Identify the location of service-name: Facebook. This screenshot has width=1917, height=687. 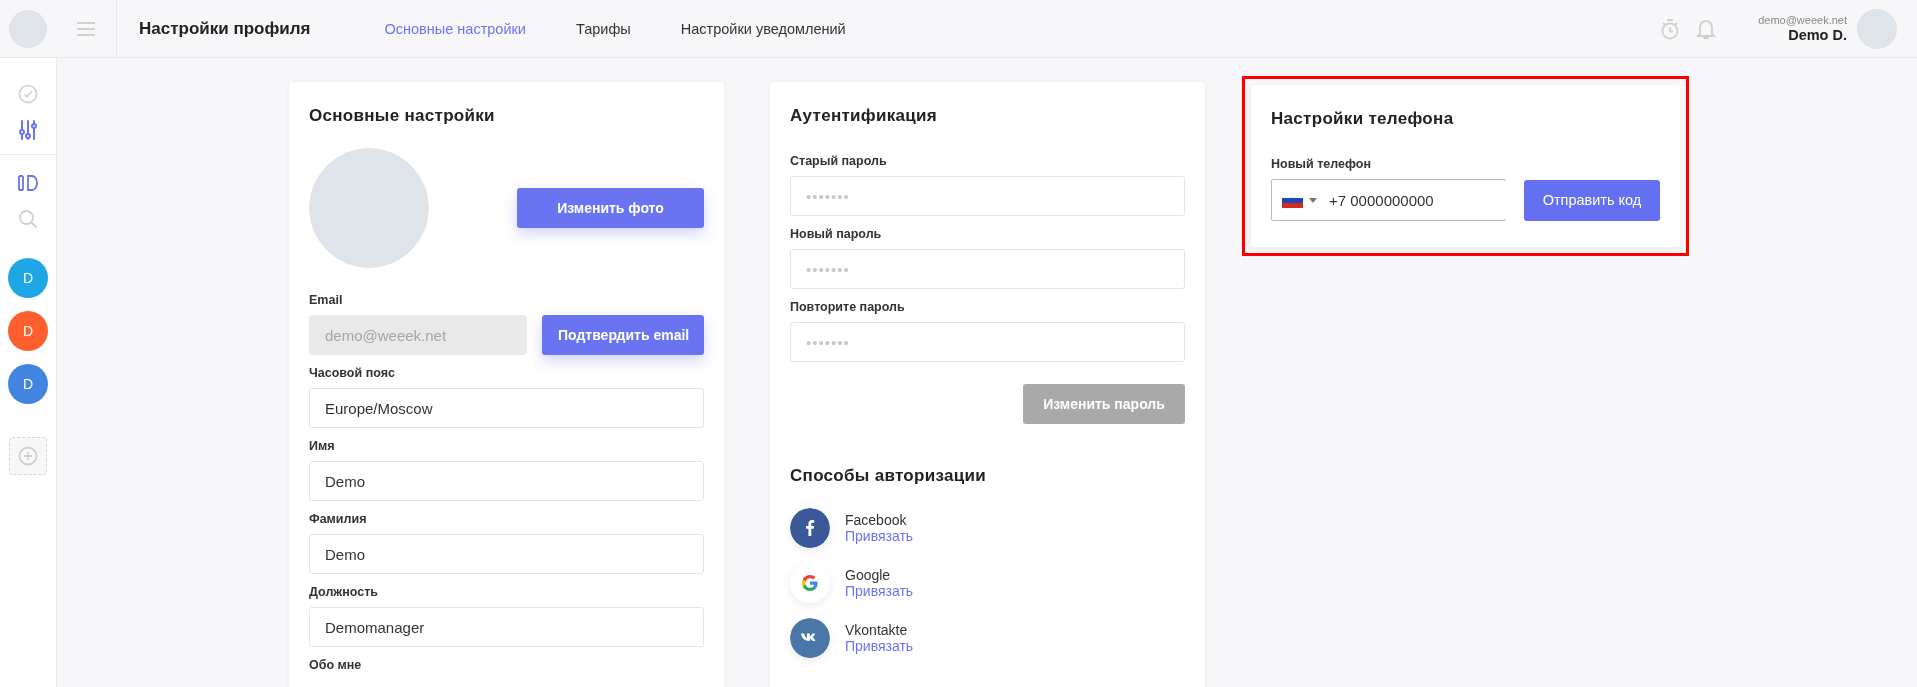
(876, 520).